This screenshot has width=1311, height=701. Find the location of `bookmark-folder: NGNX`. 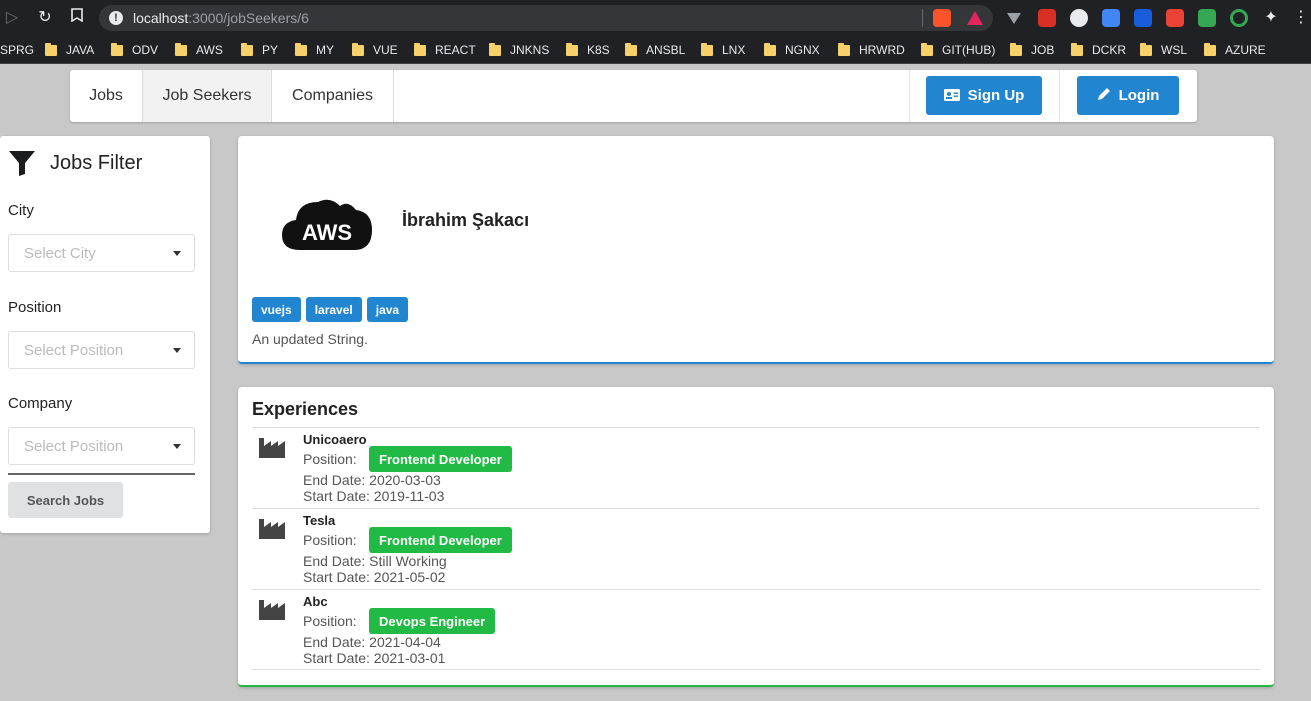

bookmark-folder: NGNX is located at coordinates (792, 50).